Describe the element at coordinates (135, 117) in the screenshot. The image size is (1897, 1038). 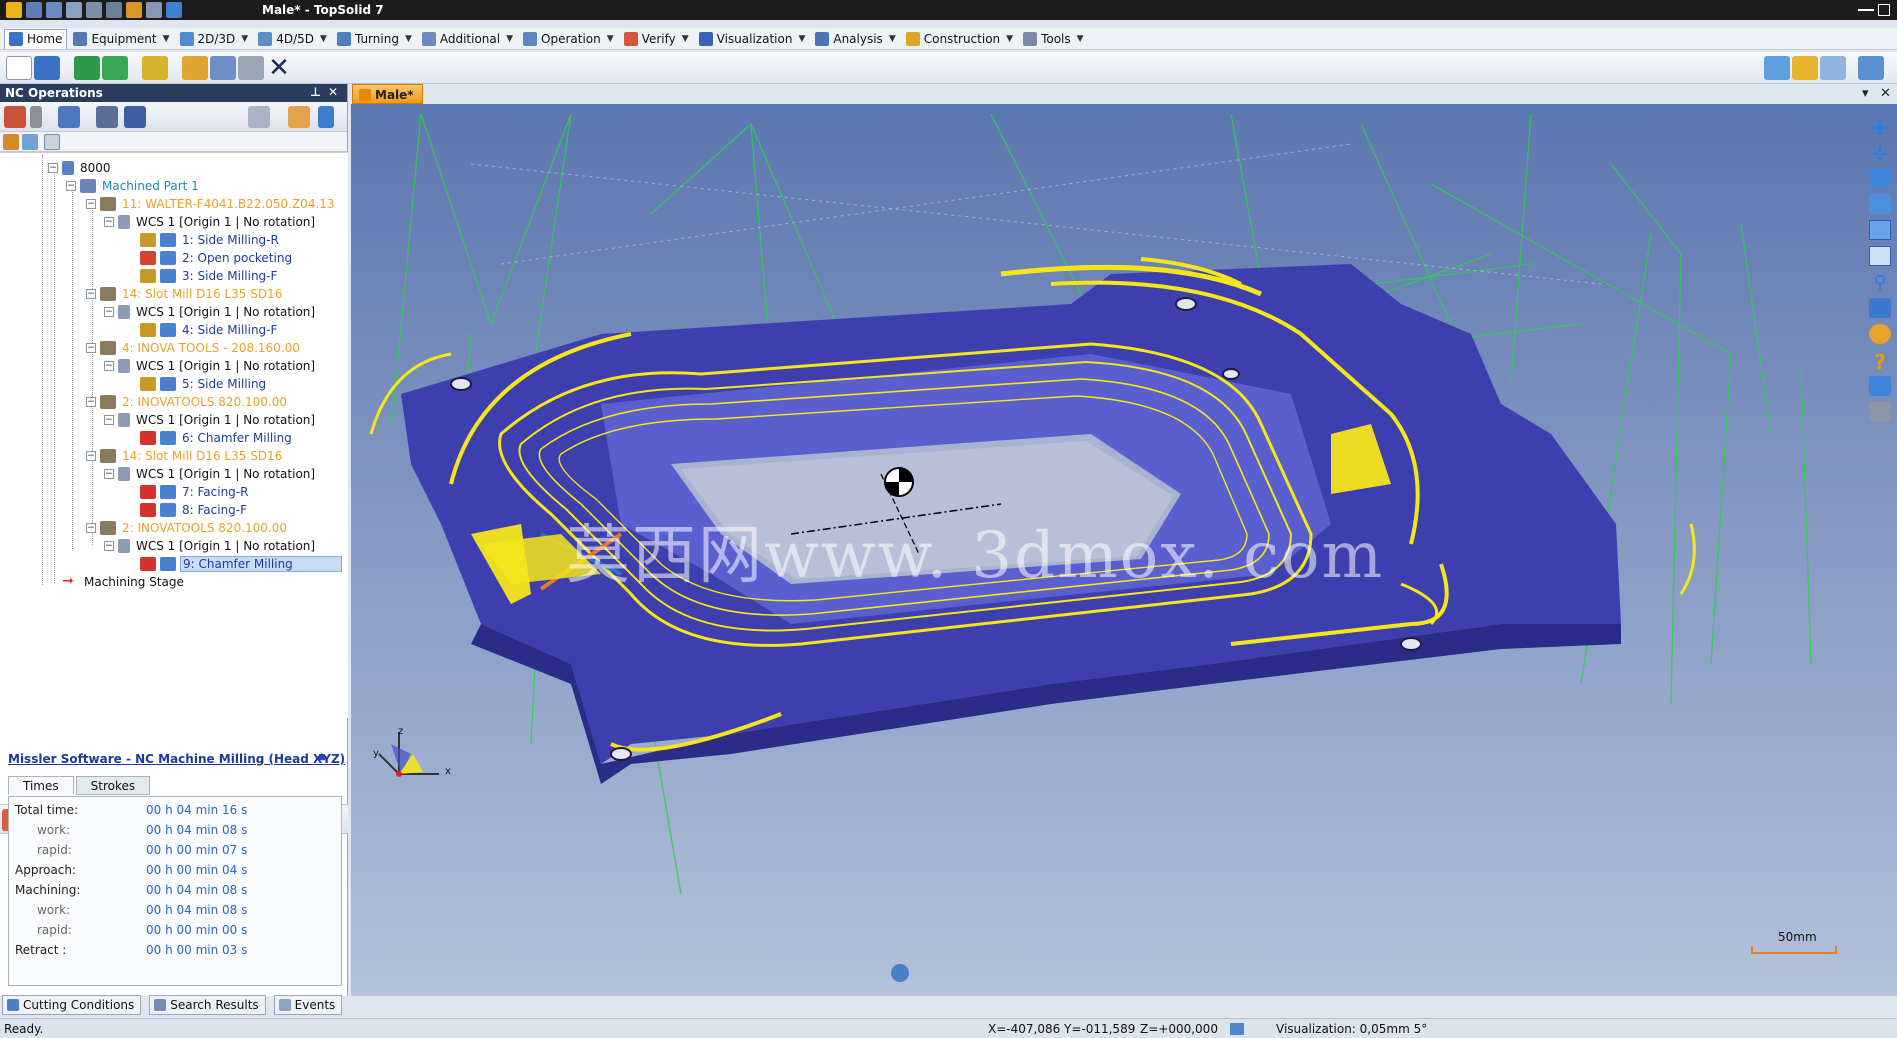
I see `simulate-icon` at that location.